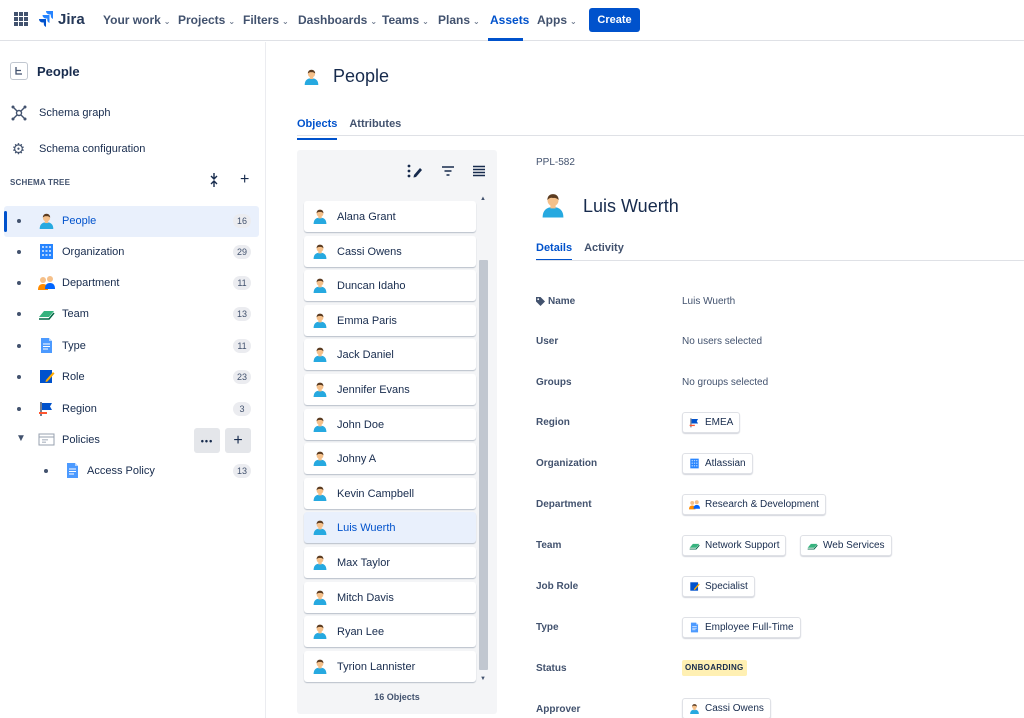  What do you see at coordinates (547, 627) in the screenshot?
I see `attr-type-label: Type` at bounding box center [547, 627].